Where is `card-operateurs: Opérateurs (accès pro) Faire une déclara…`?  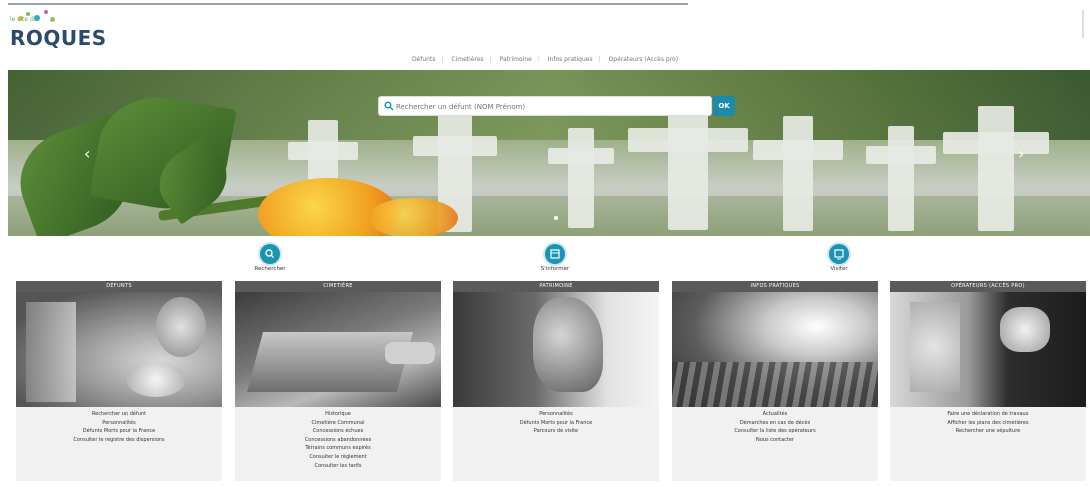
card-operateurs: Opérateurs (accès pro) Faire une déclara… is located at coordinates (988, 381).